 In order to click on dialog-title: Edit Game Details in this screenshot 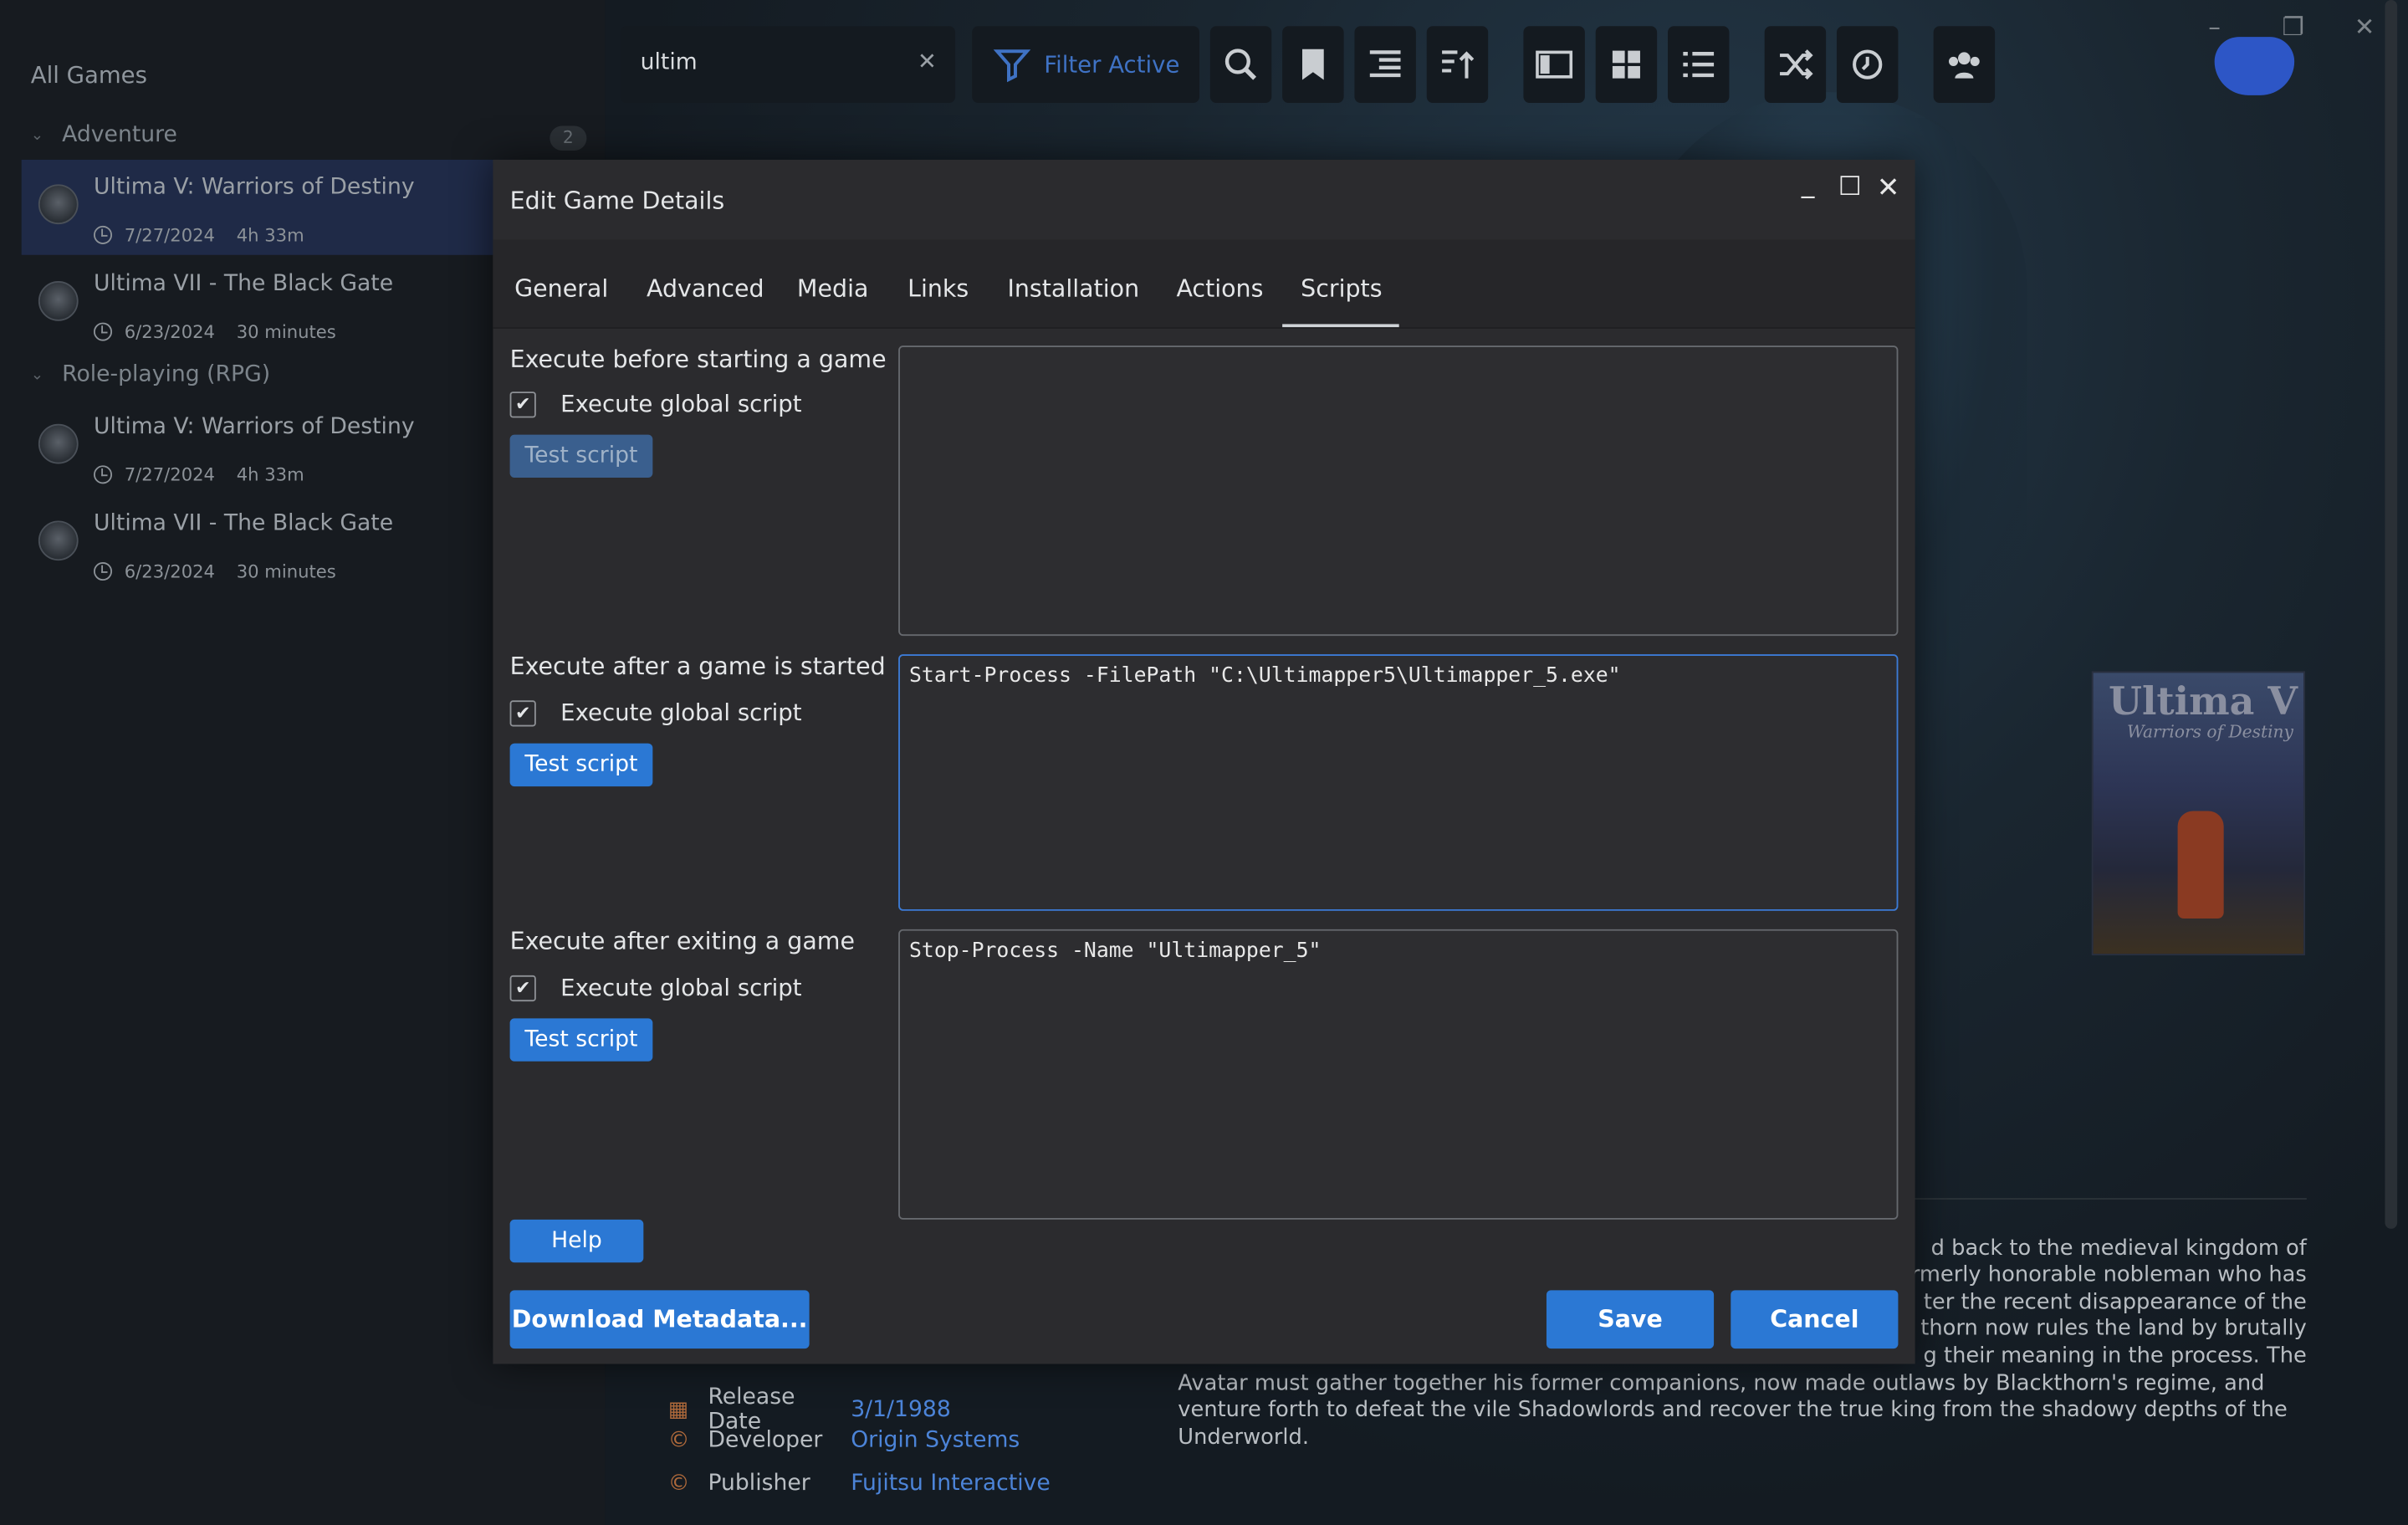, I will do `click(617, 202)`.